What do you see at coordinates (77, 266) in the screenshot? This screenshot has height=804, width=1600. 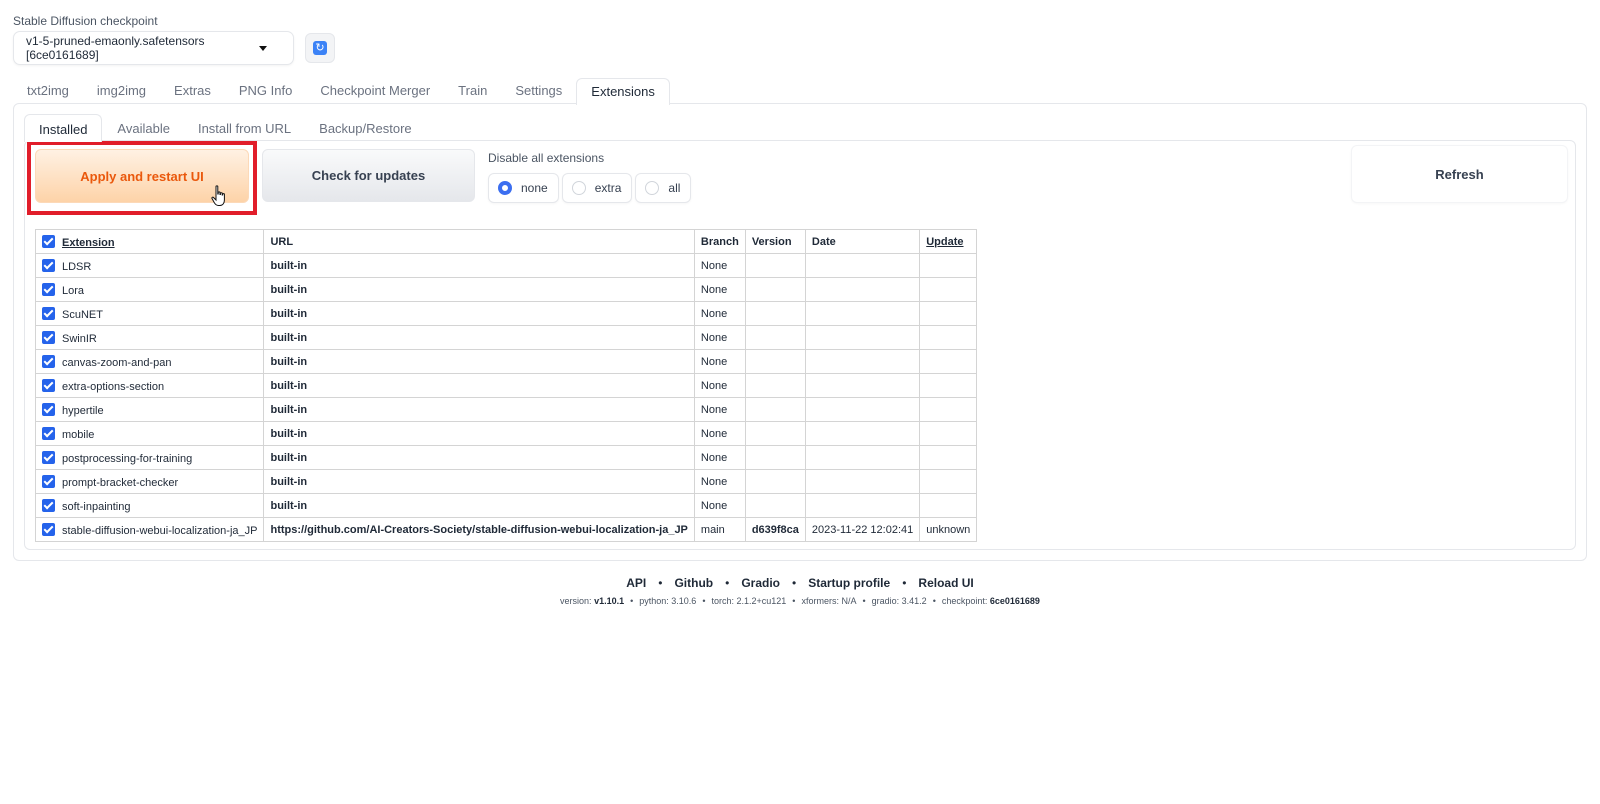 I see `extension-name: LDSR` at bounding box center [77, 266].